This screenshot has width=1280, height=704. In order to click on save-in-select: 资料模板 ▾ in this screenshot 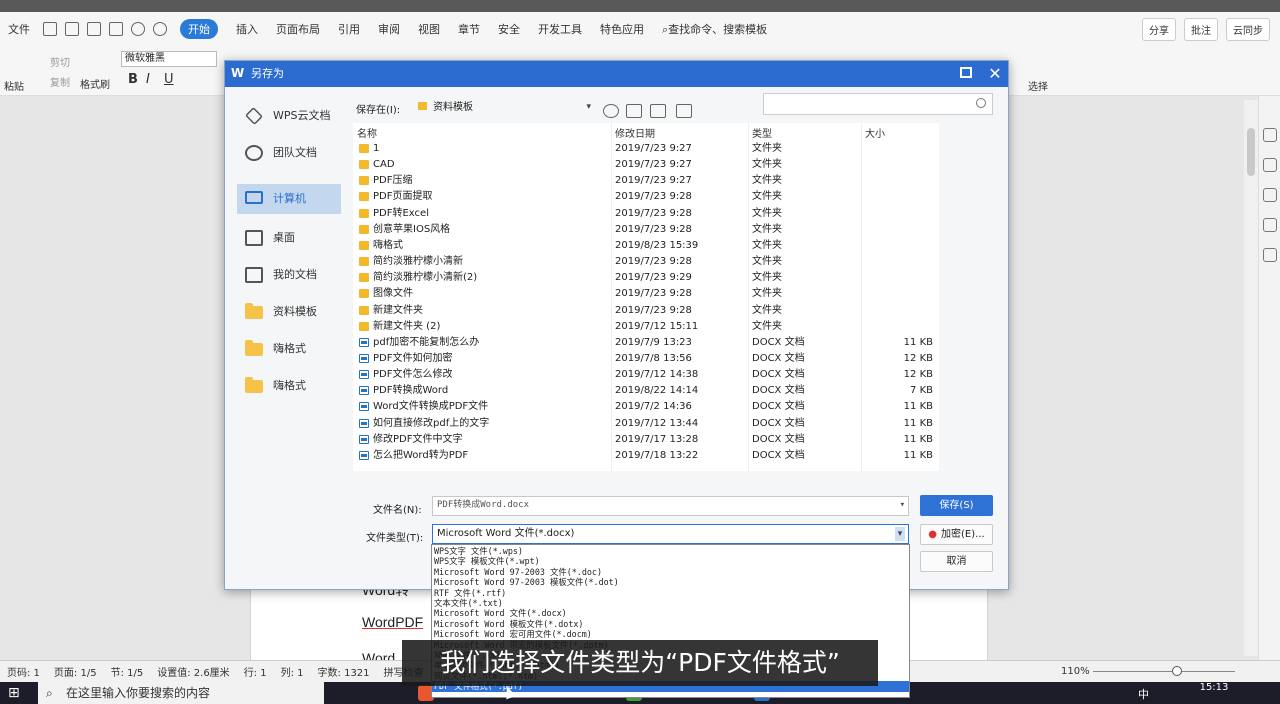, I will do `click(504, 107)`.